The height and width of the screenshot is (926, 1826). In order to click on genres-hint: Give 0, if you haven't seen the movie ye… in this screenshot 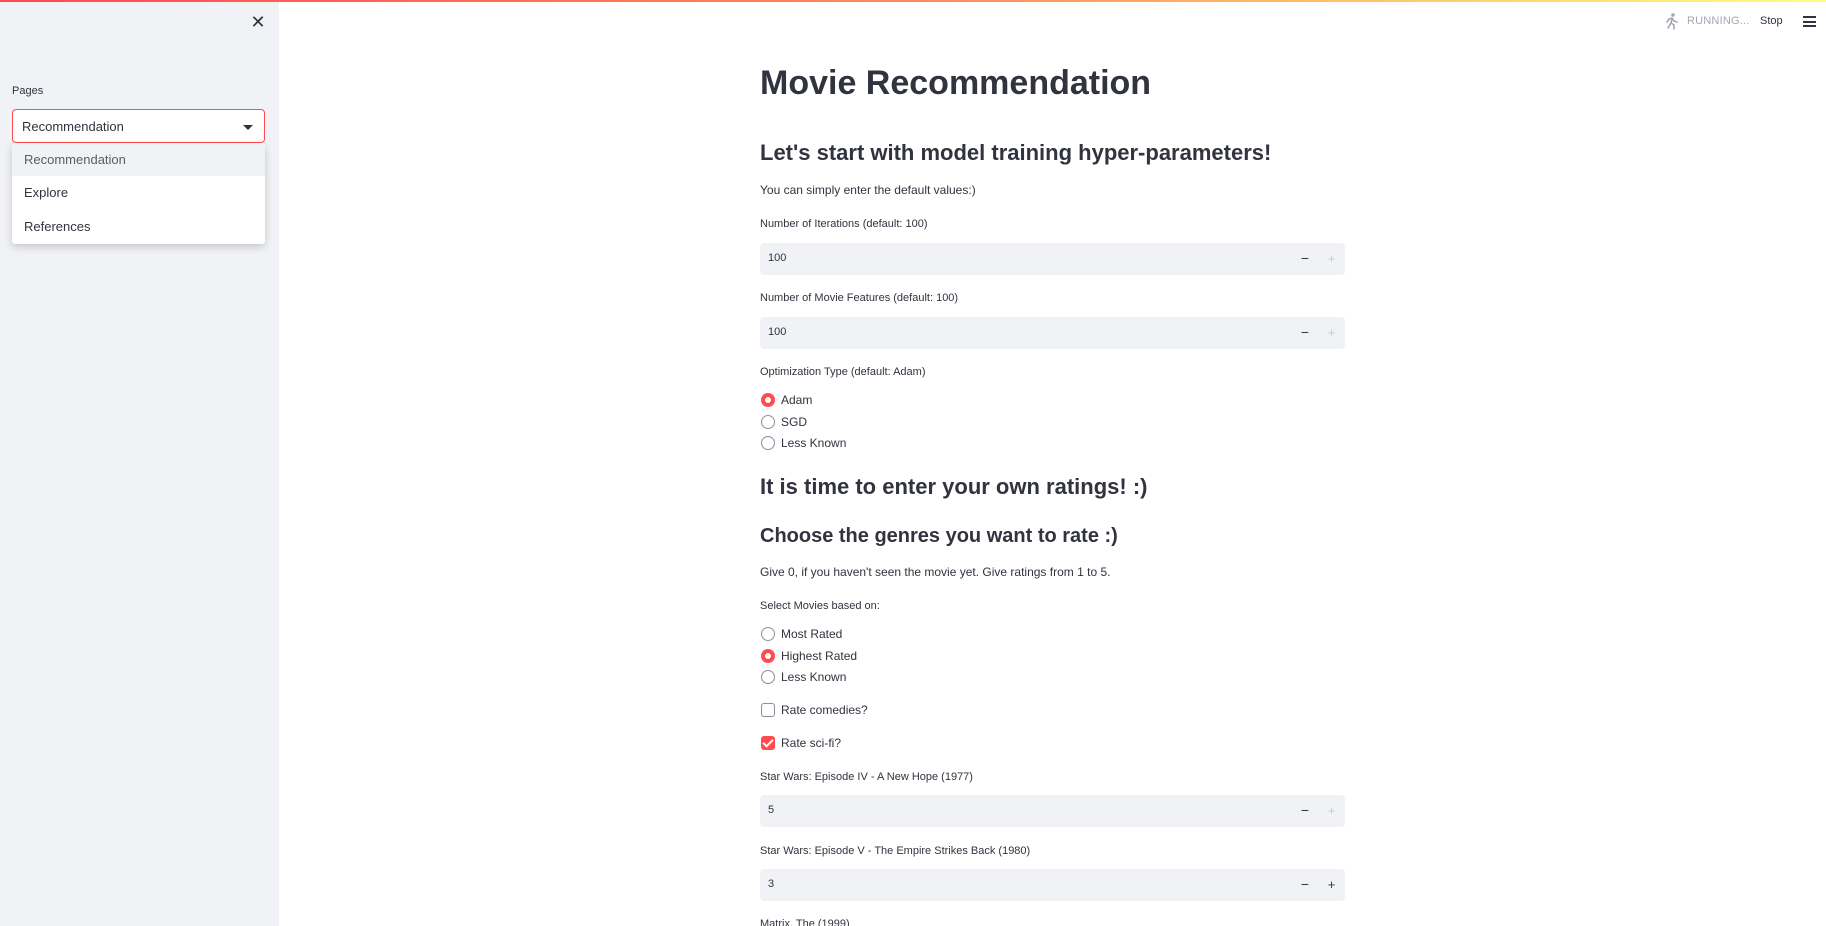, I will do `click(935, 572)`.